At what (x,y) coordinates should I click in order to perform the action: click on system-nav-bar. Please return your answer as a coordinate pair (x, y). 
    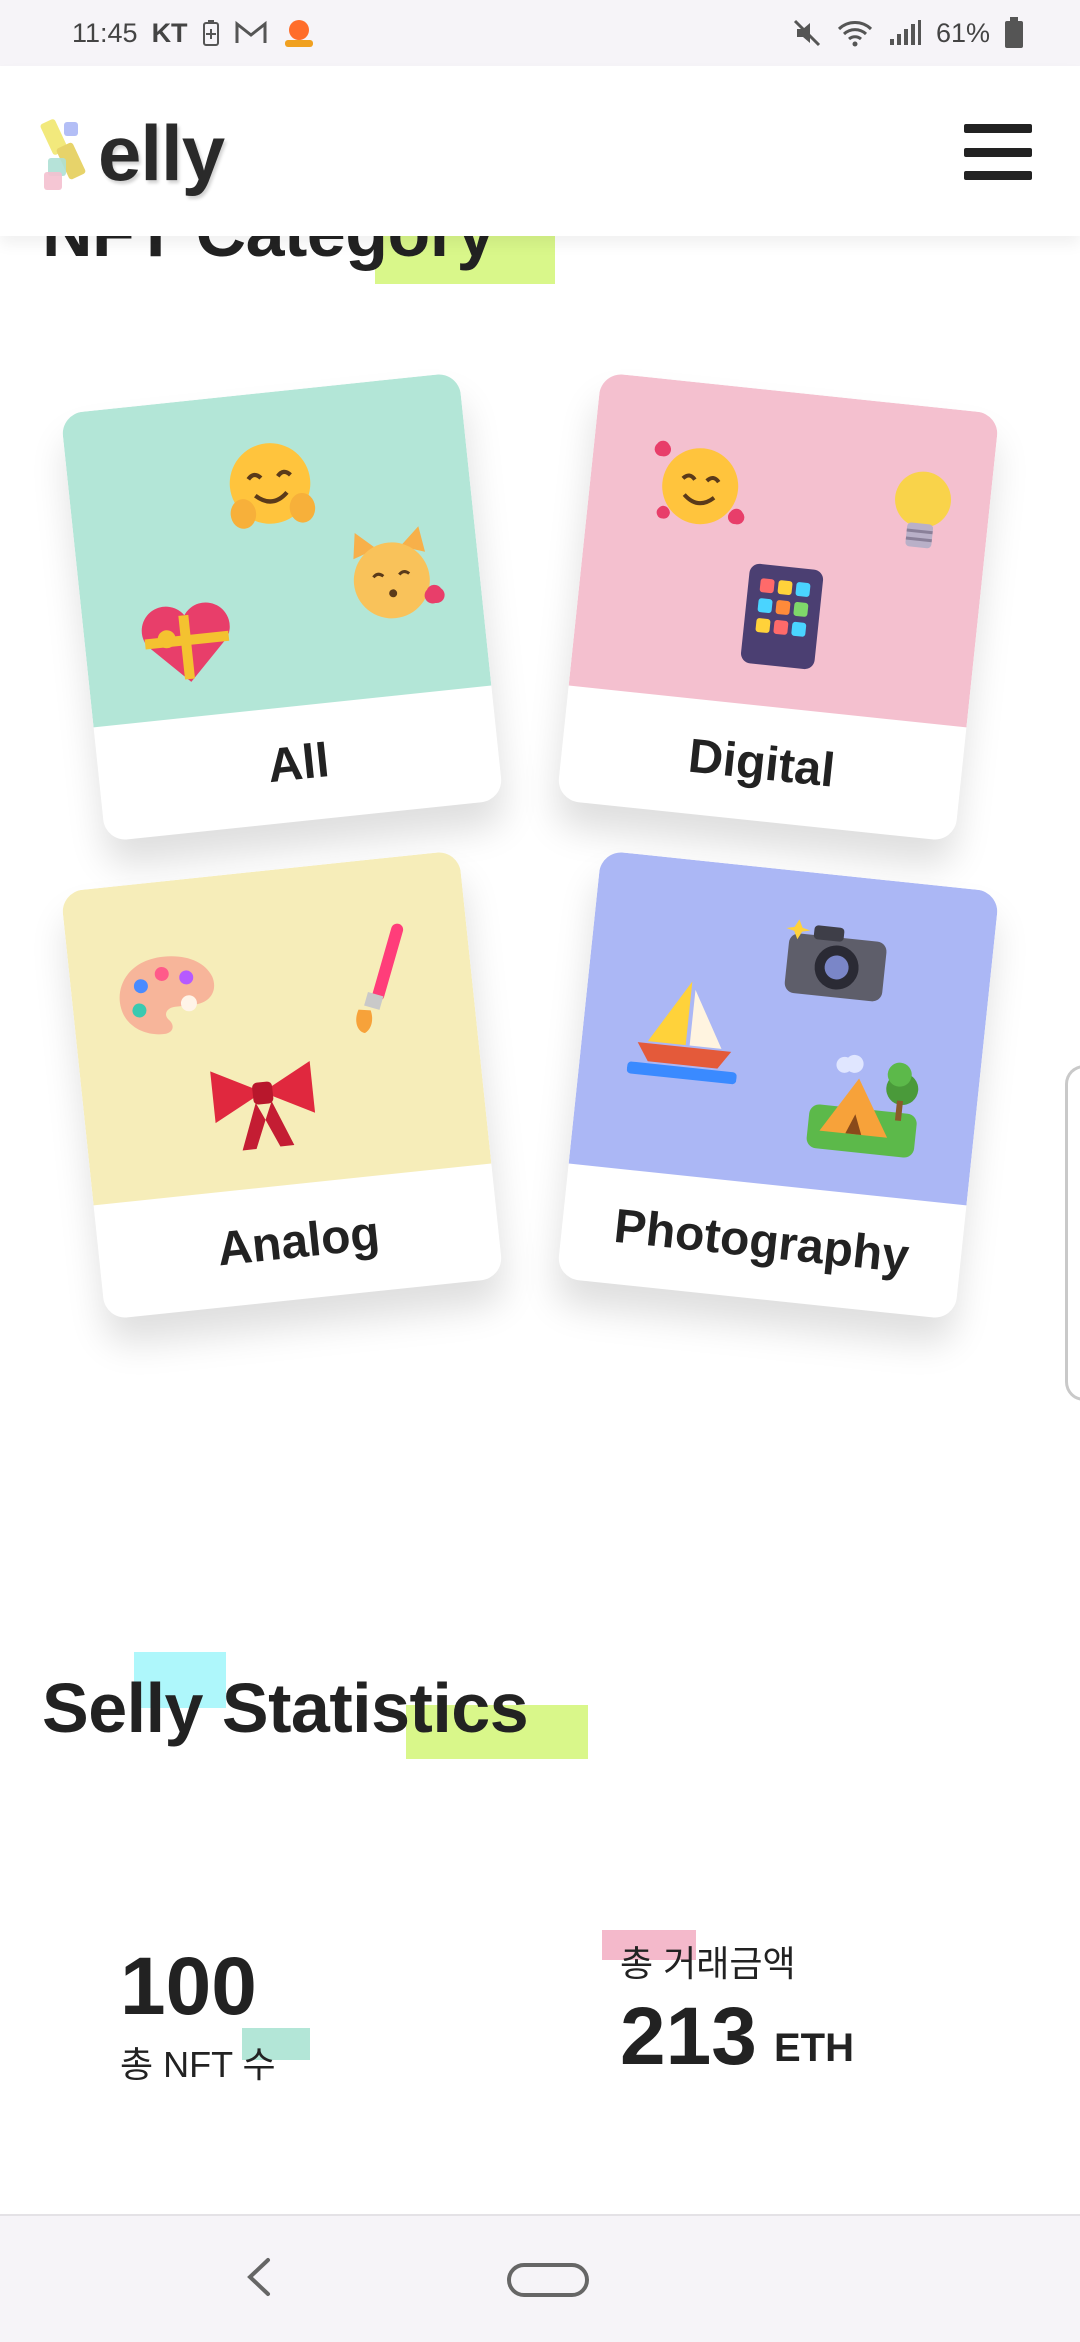
    Looking at the image, I should click on (540, 2278).